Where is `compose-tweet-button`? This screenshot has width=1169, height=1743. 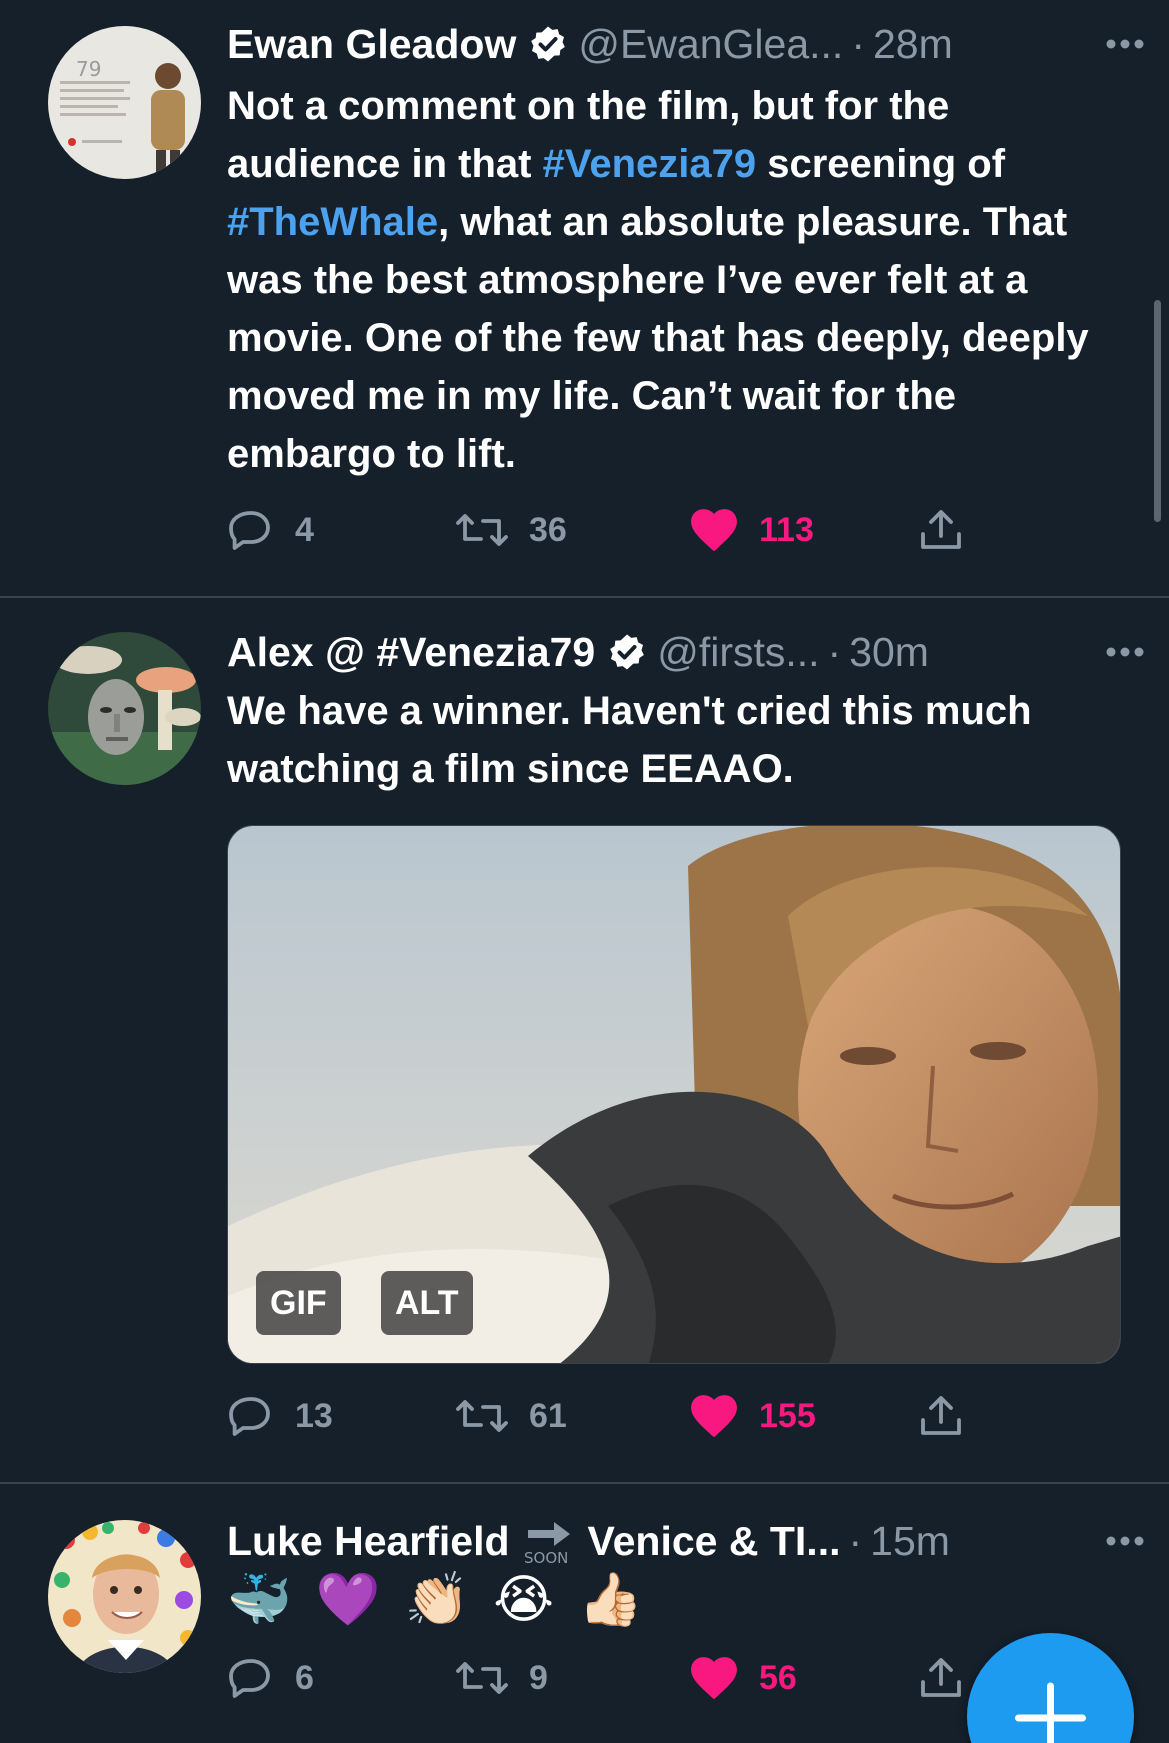 compose-tweet-button is located at coordinates (1050, 1688).